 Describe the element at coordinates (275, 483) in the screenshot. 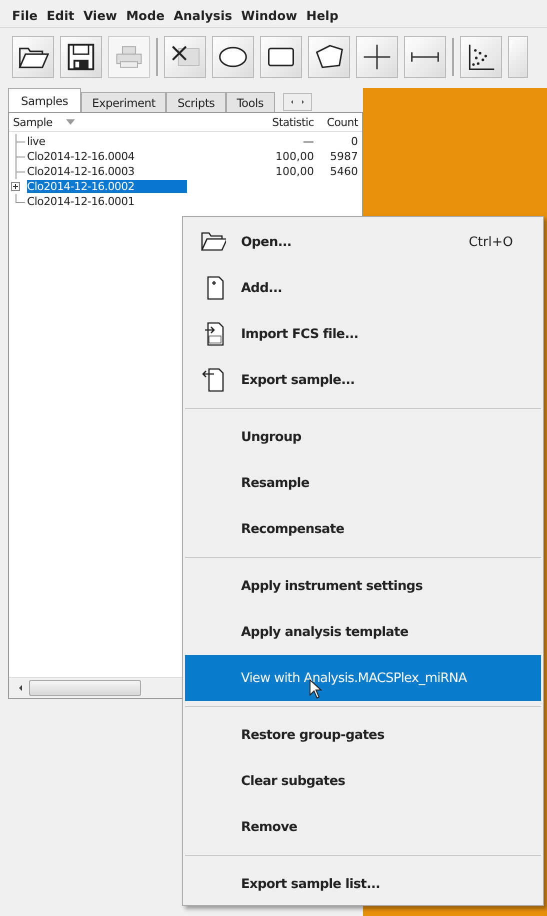

I see `menu-item-label: Resample` at that location.